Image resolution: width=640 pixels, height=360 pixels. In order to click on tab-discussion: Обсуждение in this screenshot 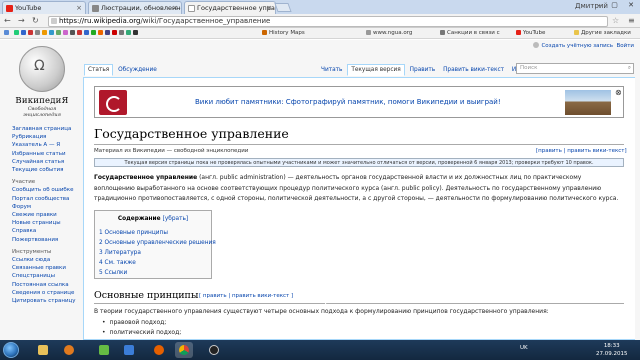, I will do `click(137, 70)`.